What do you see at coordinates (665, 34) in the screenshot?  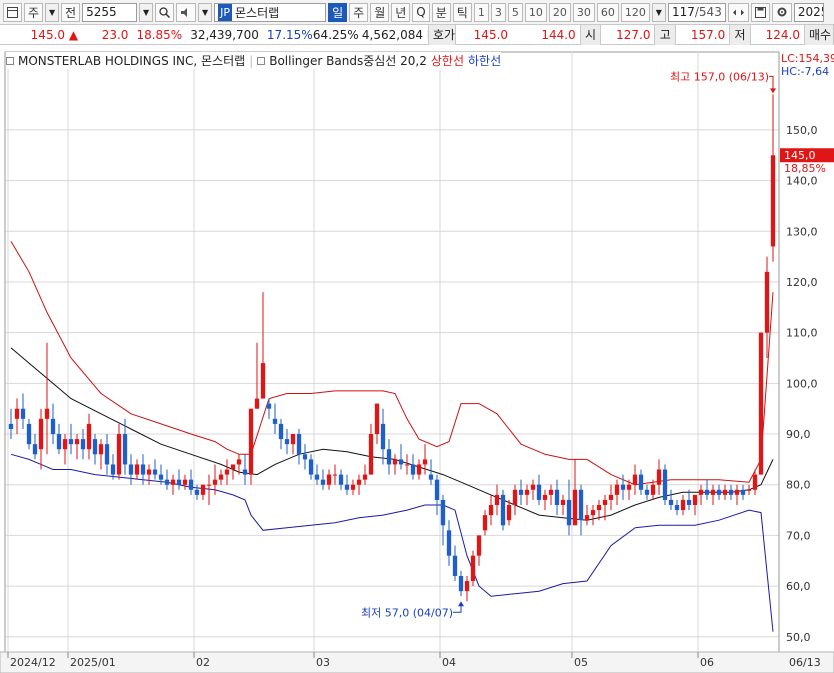 I see `high-label: 고` at bounding box center [665, 34].